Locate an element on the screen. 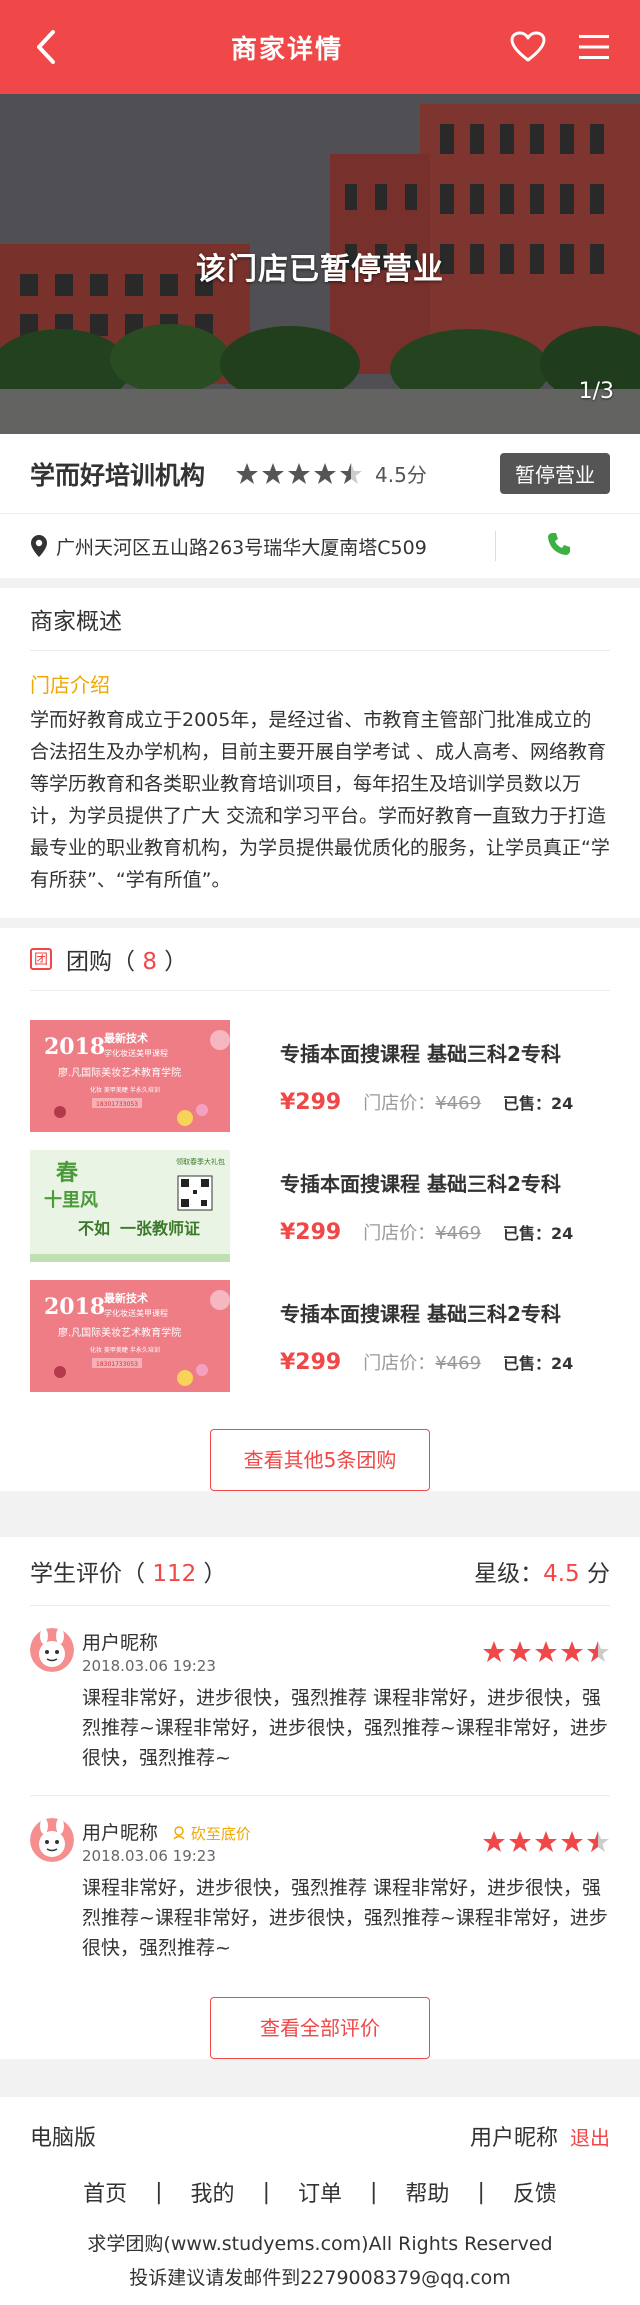  top-header: 商家详情 is located at coordinates (320, 47).